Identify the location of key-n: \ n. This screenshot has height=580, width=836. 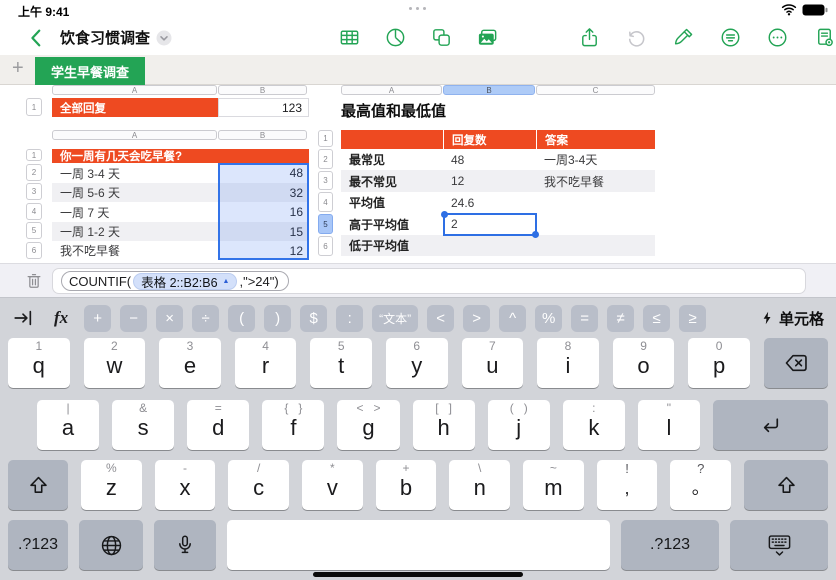
(480, 485).